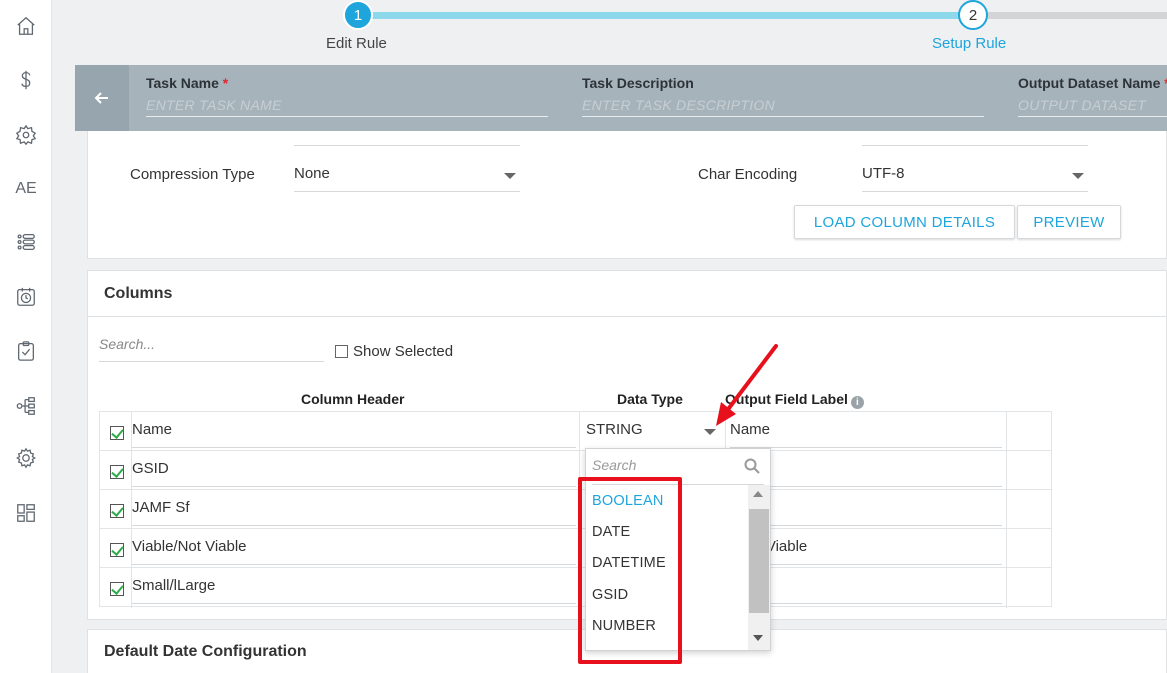 The height and width of the screenshot is (673, 1167). I want to click on column-name: Name, so click(354, 434).